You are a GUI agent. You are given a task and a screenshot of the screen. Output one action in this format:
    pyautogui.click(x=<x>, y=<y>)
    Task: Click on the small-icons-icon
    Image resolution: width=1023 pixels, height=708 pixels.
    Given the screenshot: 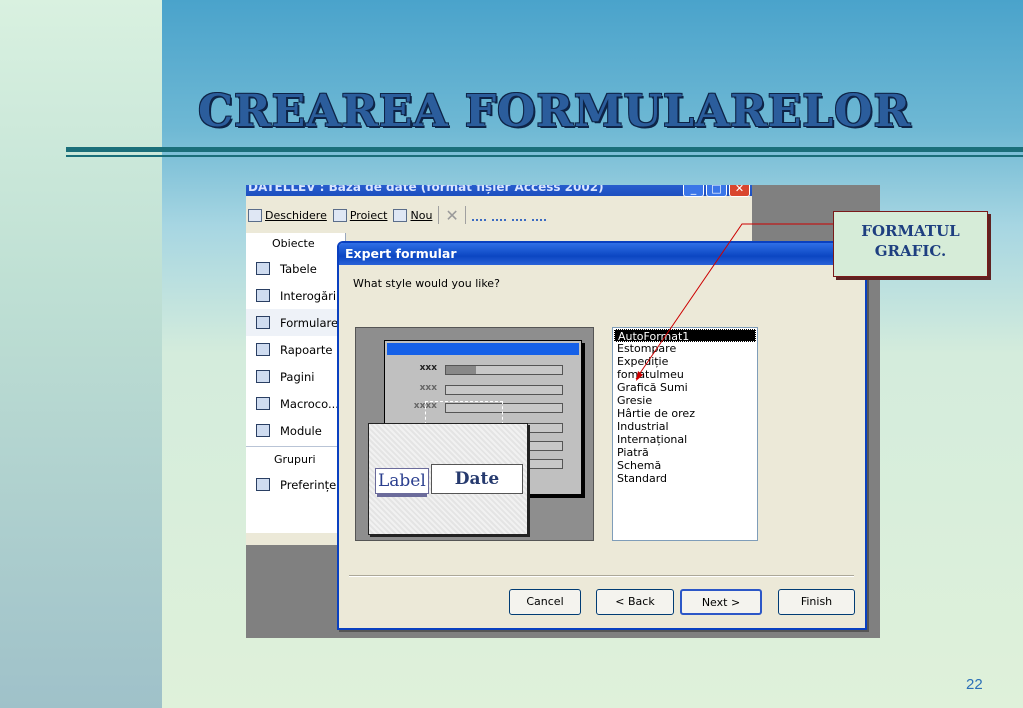 What is the action you would take?
    pyautogui.click(x=498, y=215)
    